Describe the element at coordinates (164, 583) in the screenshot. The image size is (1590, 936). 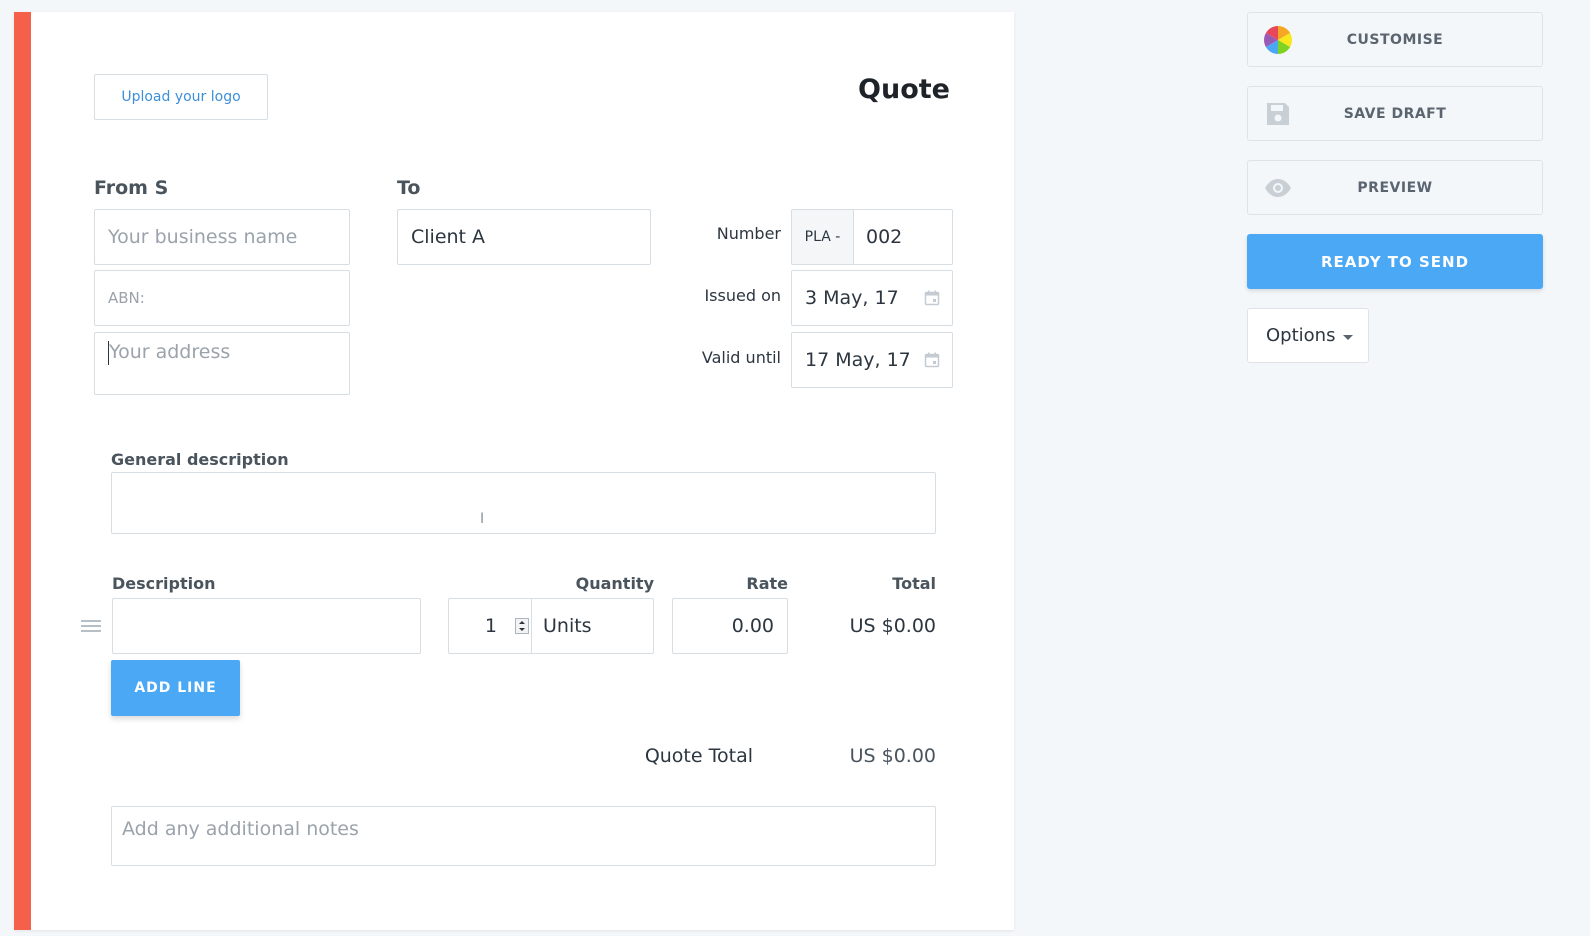
I see `column-header-description: Description` at that location.